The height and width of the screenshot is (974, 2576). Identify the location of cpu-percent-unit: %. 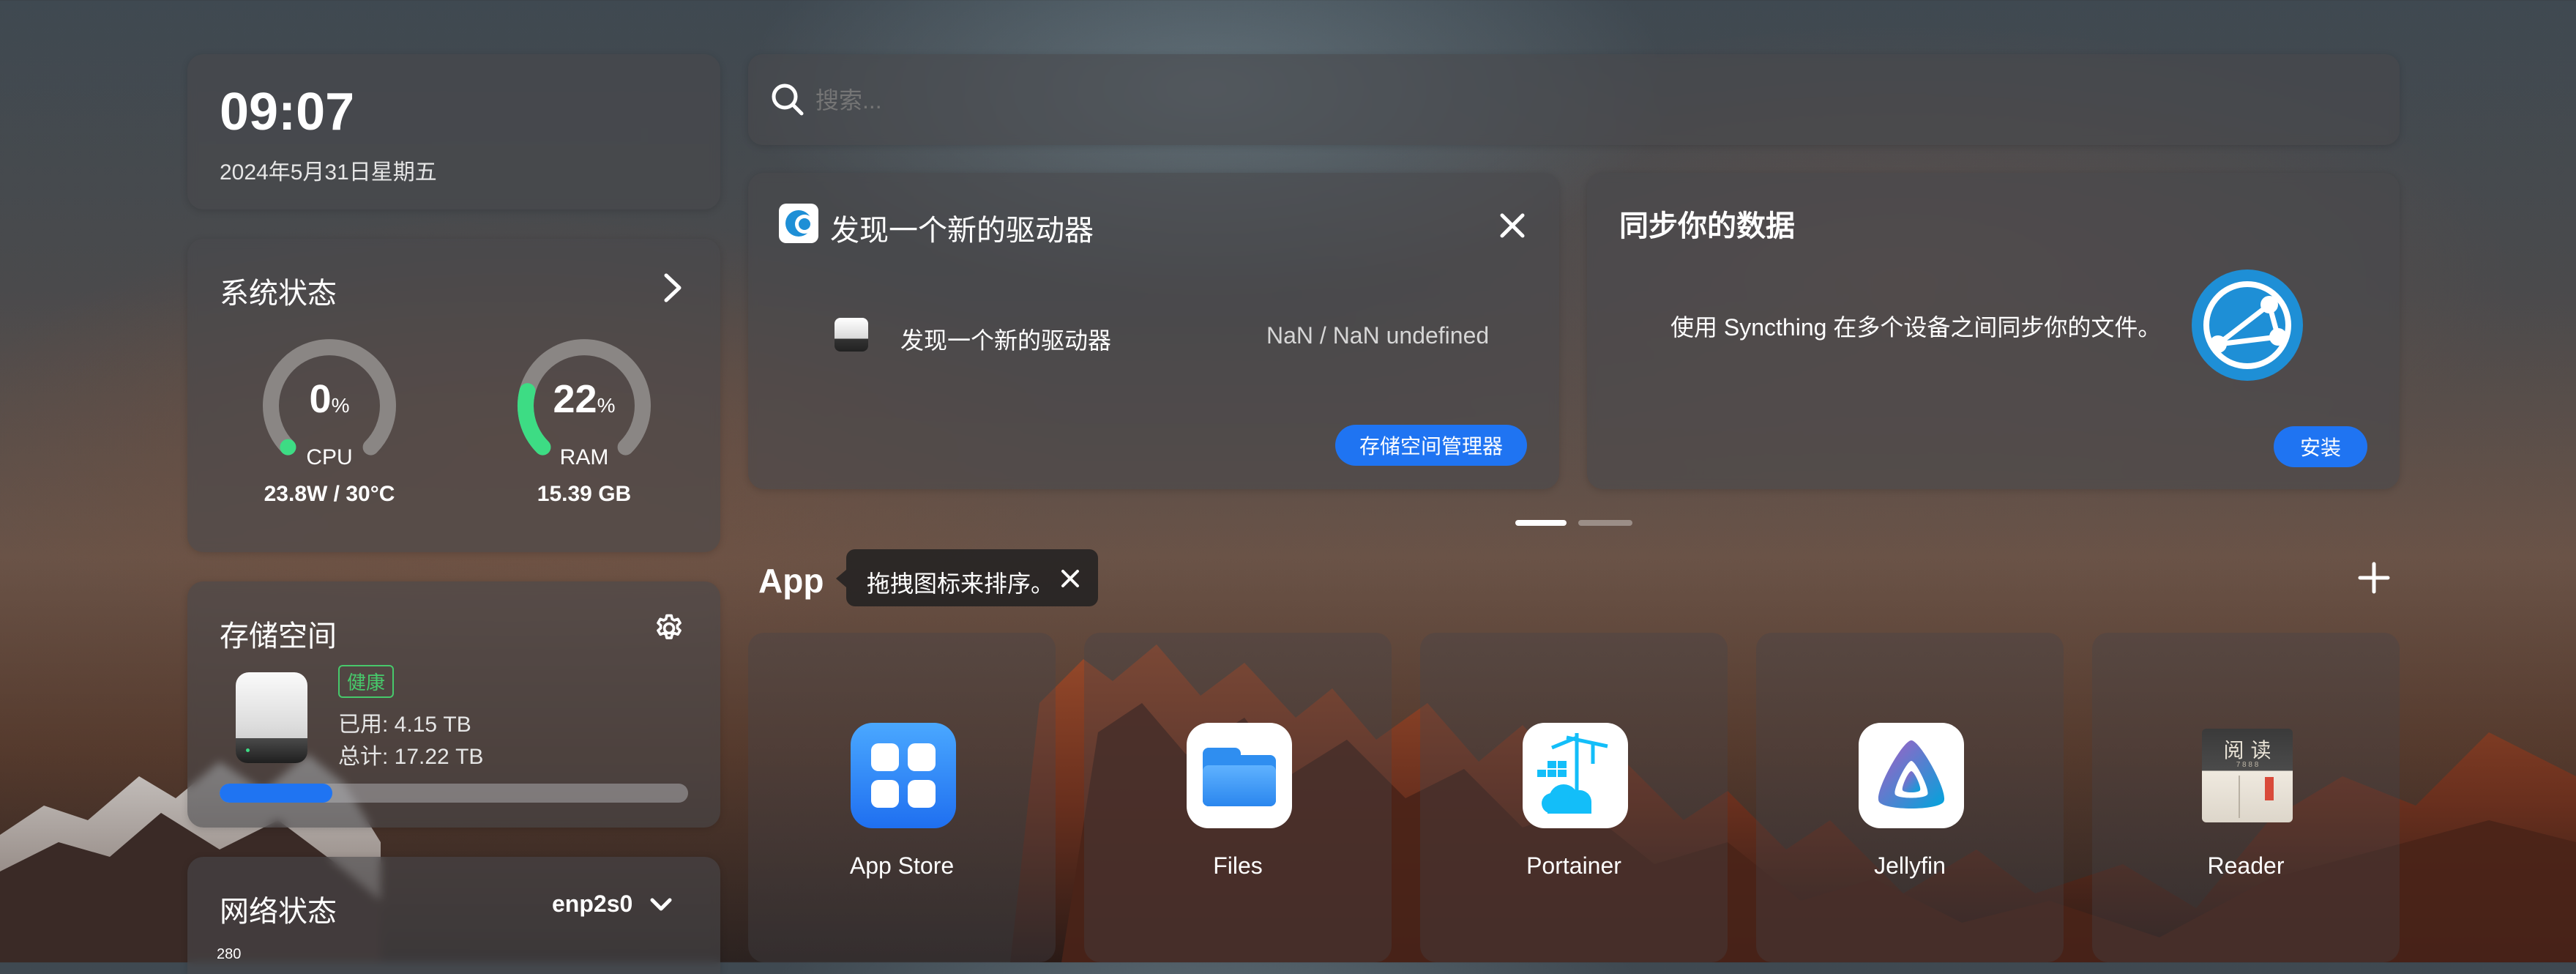
(340, 405).